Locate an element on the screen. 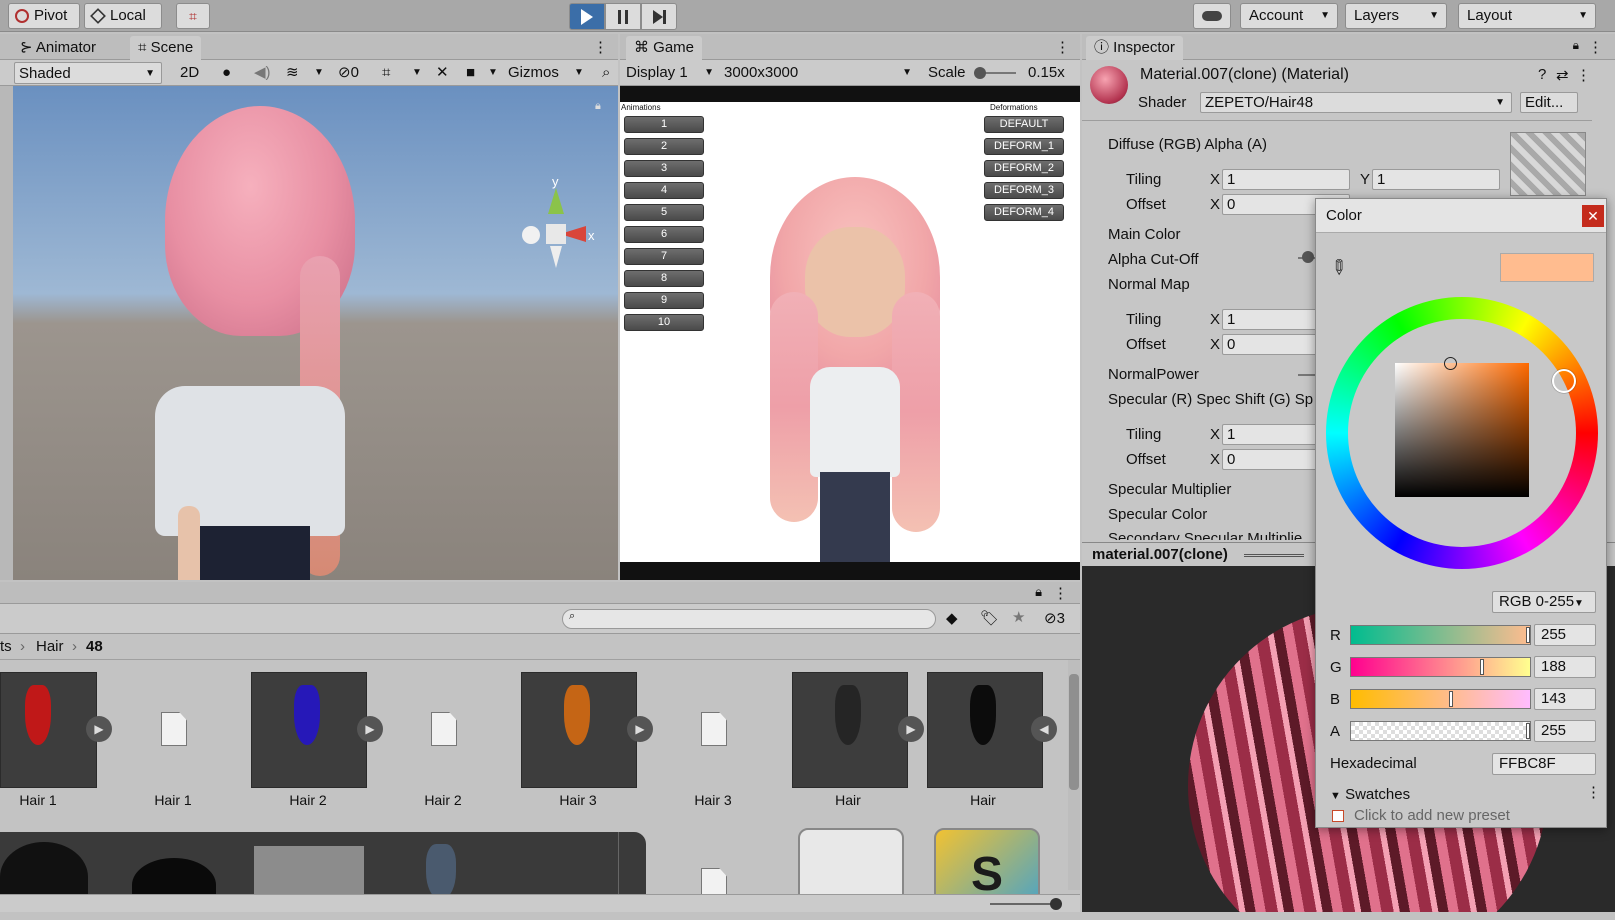 The image size is (1615, 920). tab-animator: ⊱ Animator is located at coordinates (58, 48).